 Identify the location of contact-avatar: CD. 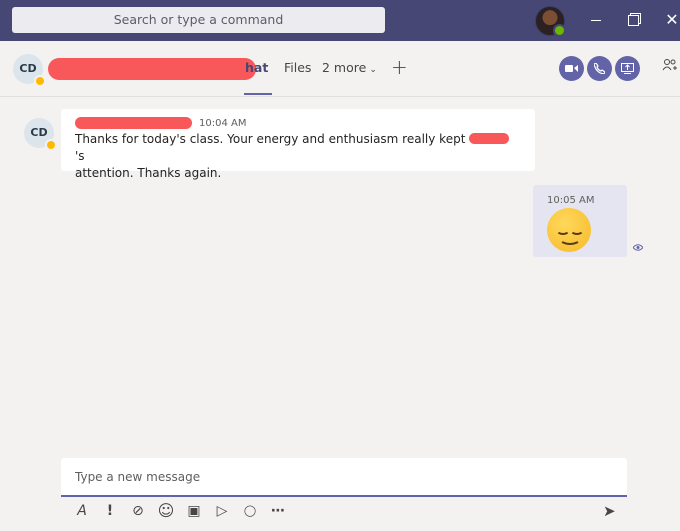
(29, 70).